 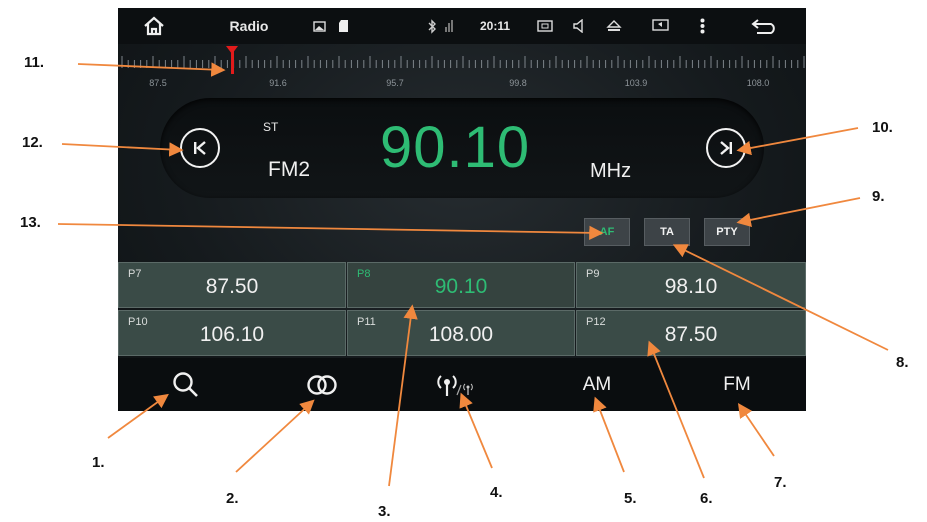 I want to click on preset-frequency: 108.00, so click(x=461, y=334).